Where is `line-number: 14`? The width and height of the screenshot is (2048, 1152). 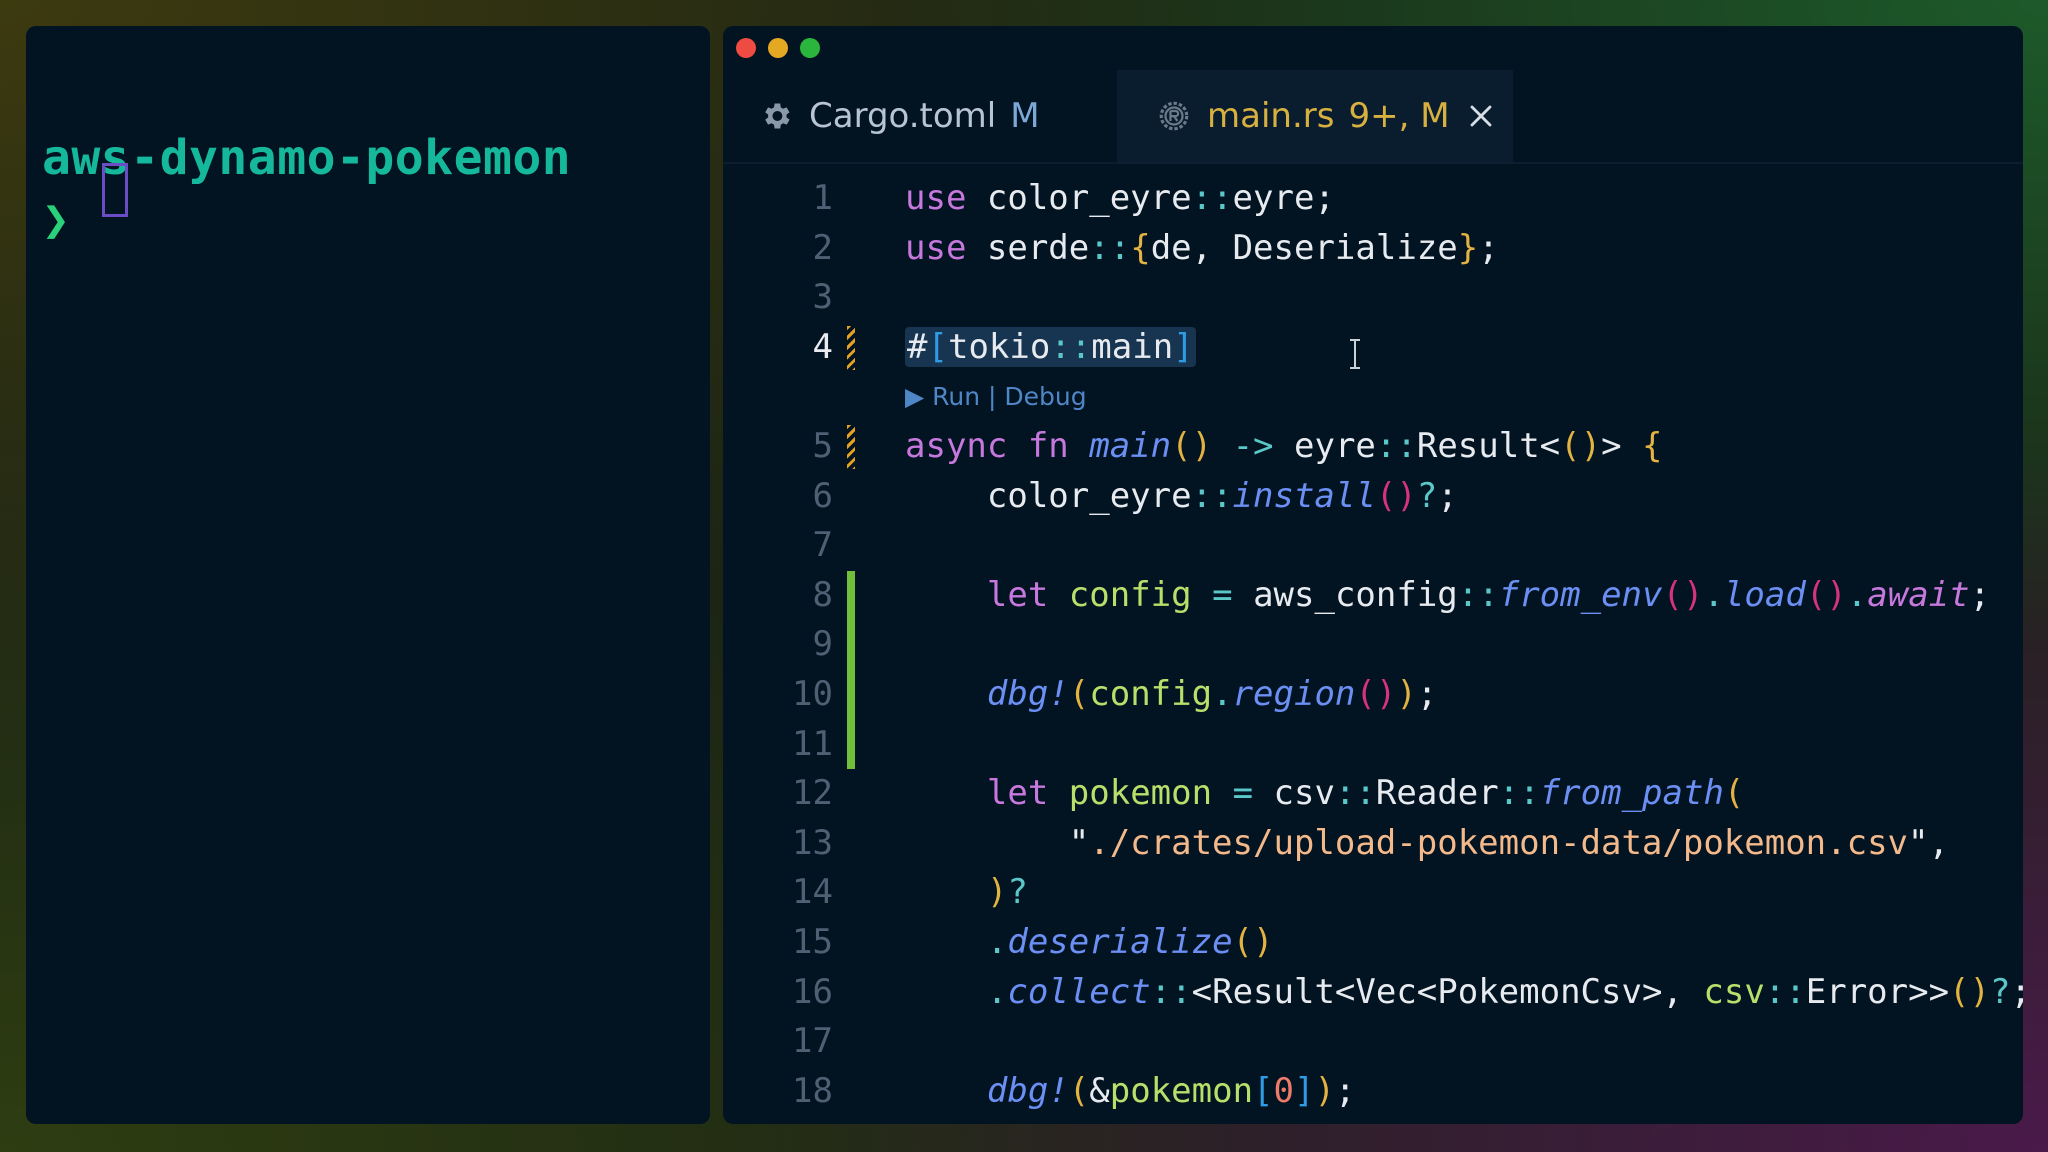 line-number: 14 is located at coordinates (812, 892).